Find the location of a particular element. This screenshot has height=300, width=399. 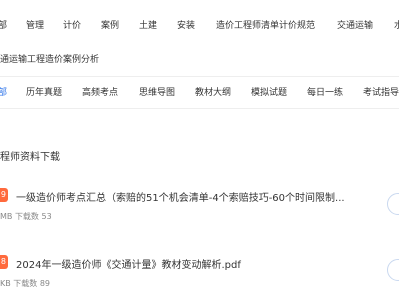

file-size: MB is located at coordinates (6, 216).